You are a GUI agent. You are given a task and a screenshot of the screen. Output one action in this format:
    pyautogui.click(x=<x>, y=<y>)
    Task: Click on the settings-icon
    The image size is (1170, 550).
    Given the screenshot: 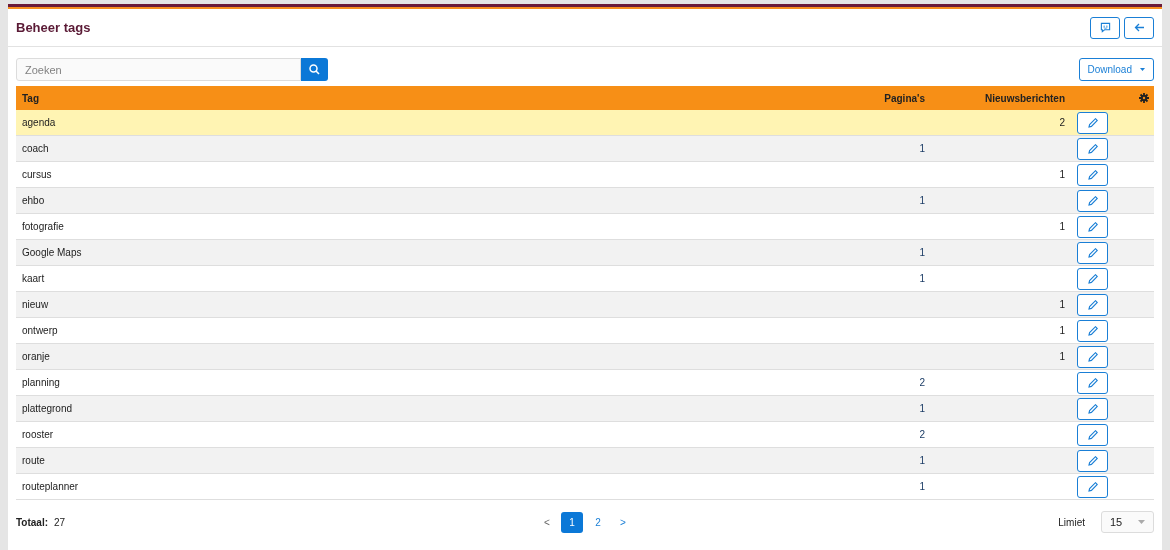 What is the action you would take?
    pyautogui.click(x=1144, y=98)
    